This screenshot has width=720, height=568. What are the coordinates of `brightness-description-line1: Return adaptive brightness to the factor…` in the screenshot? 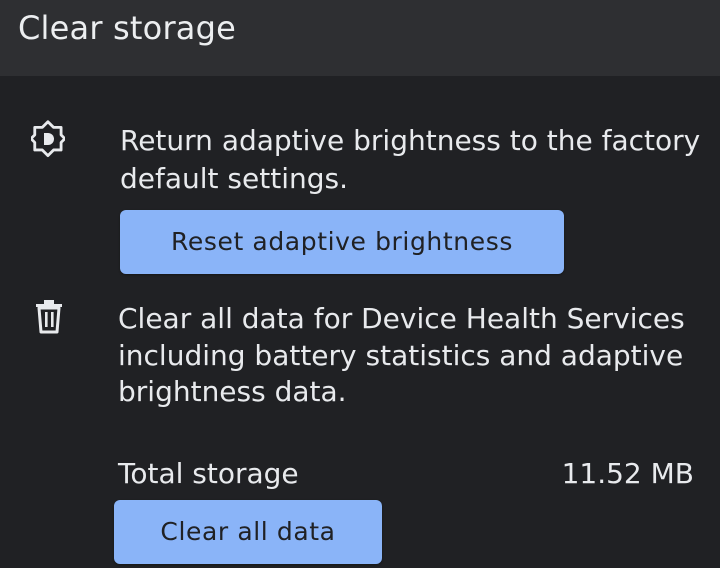 It's located at (410, 140).